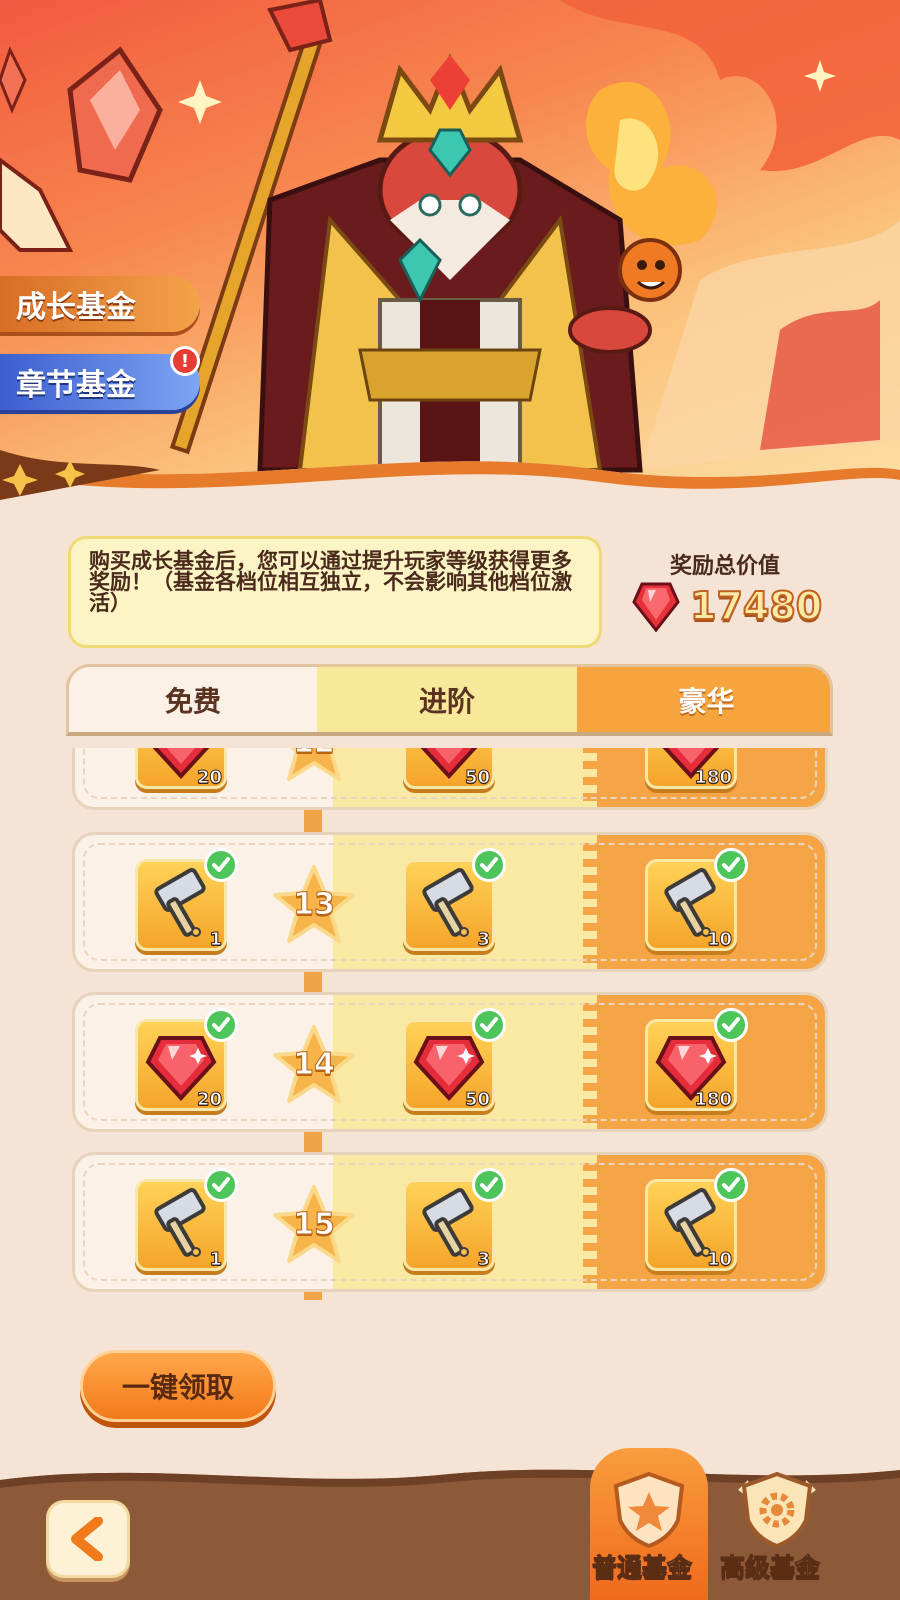 The image size is (900, 1600). I want to click on total-reward-value: 17480, so click(756, 606).